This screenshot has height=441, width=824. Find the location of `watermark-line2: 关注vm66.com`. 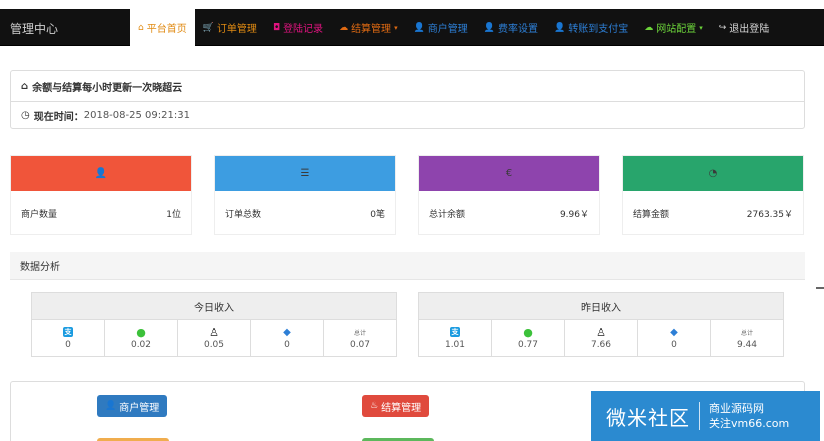

watermark-line2: 关注vm66.com is located at coordinates (749, 423).